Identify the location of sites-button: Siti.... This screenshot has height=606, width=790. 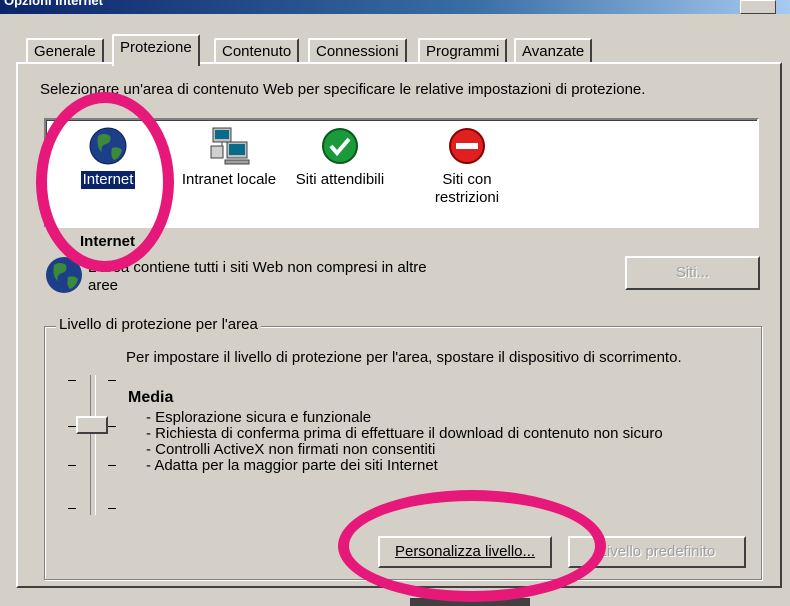
(692, 273).